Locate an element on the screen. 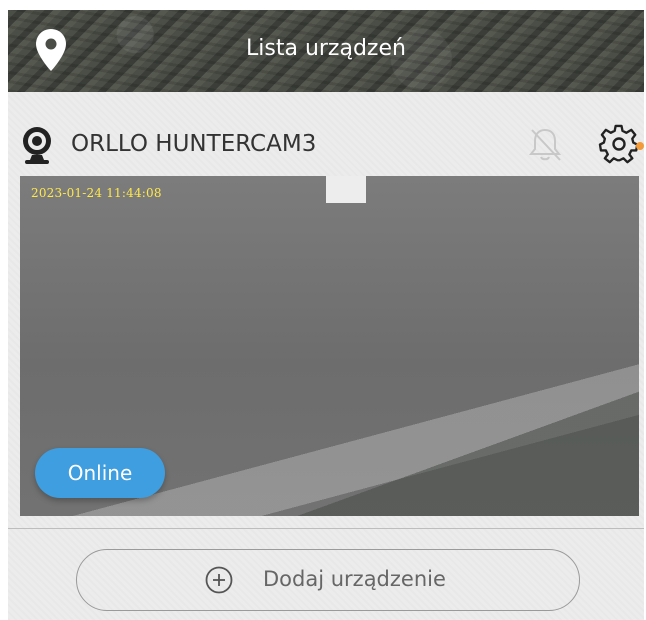 This screenshot has width=646, height=620. device-header-row: ORLLO HUNTERCAM3 is located at coordinates (326, 145).